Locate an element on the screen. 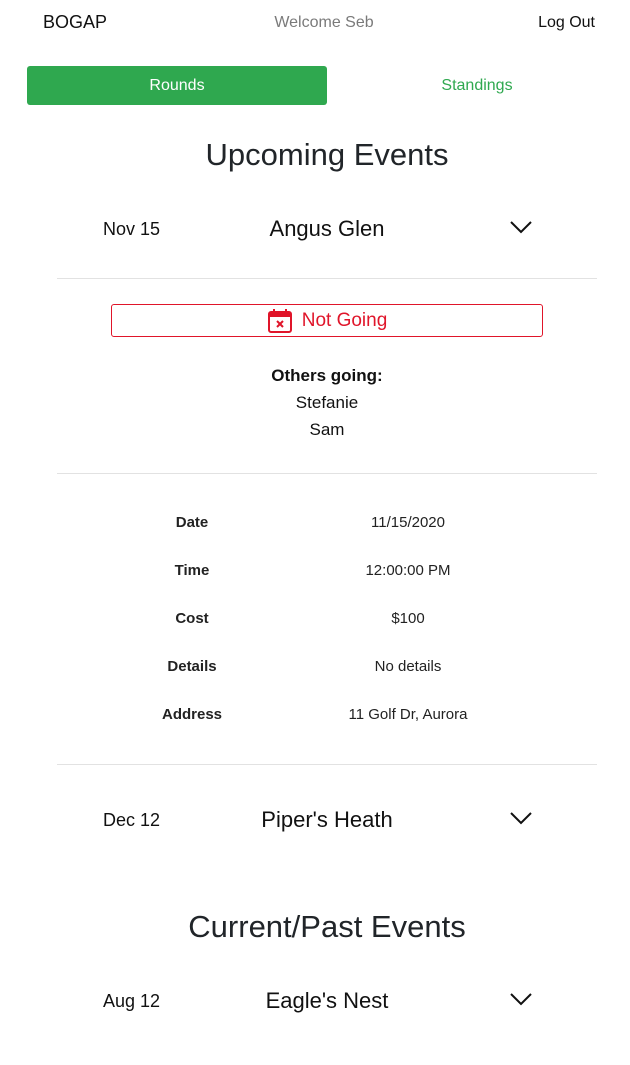 The height and width of the screenshot is (1065, 630). not-going-label: Not Going is located at coordinates (344, 320).